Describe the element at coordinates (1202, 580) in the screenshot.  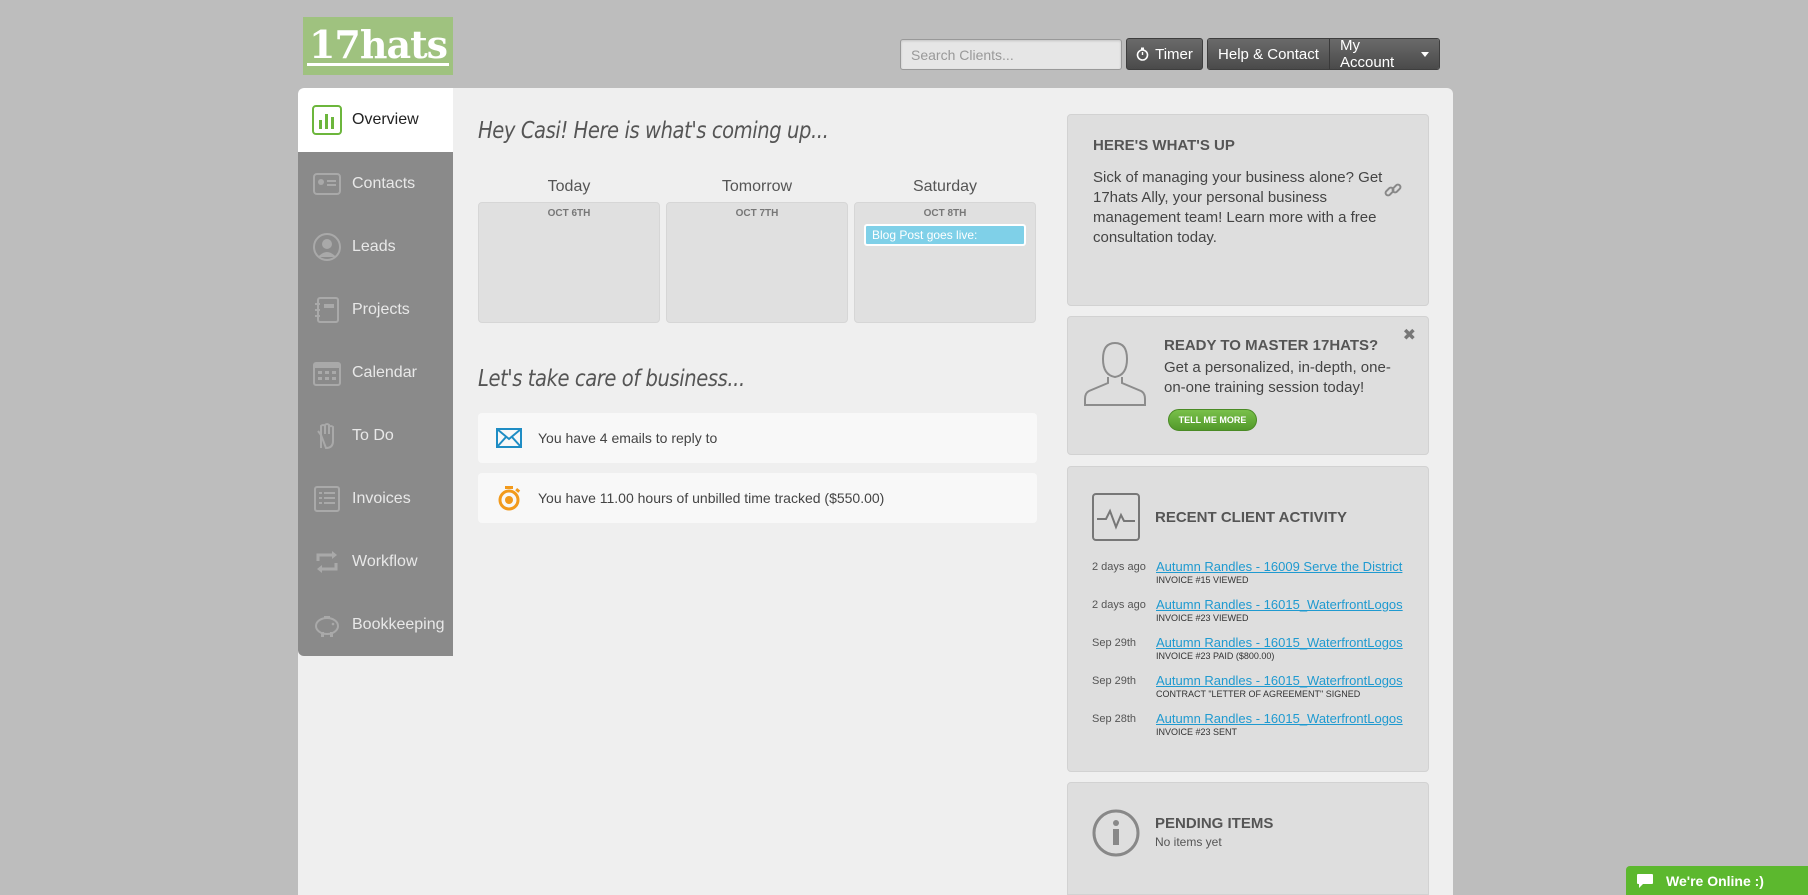
I see `activity-detail: INVOICE #15 VIEWED` at that location.